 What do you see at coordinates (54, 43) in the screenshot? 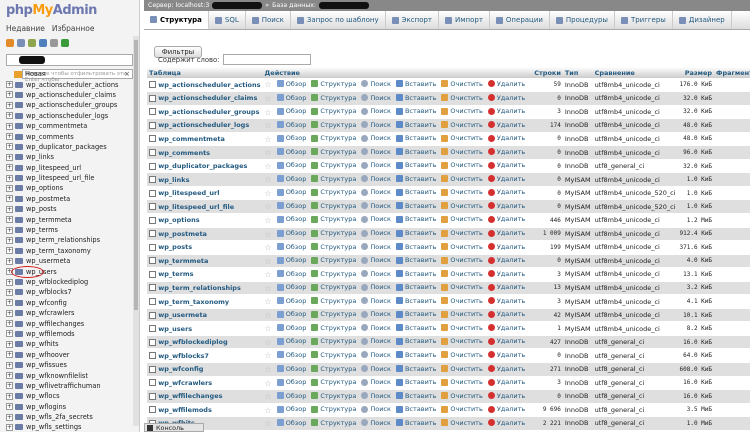
I see `settings-icon` at bounding box center [54, 43].